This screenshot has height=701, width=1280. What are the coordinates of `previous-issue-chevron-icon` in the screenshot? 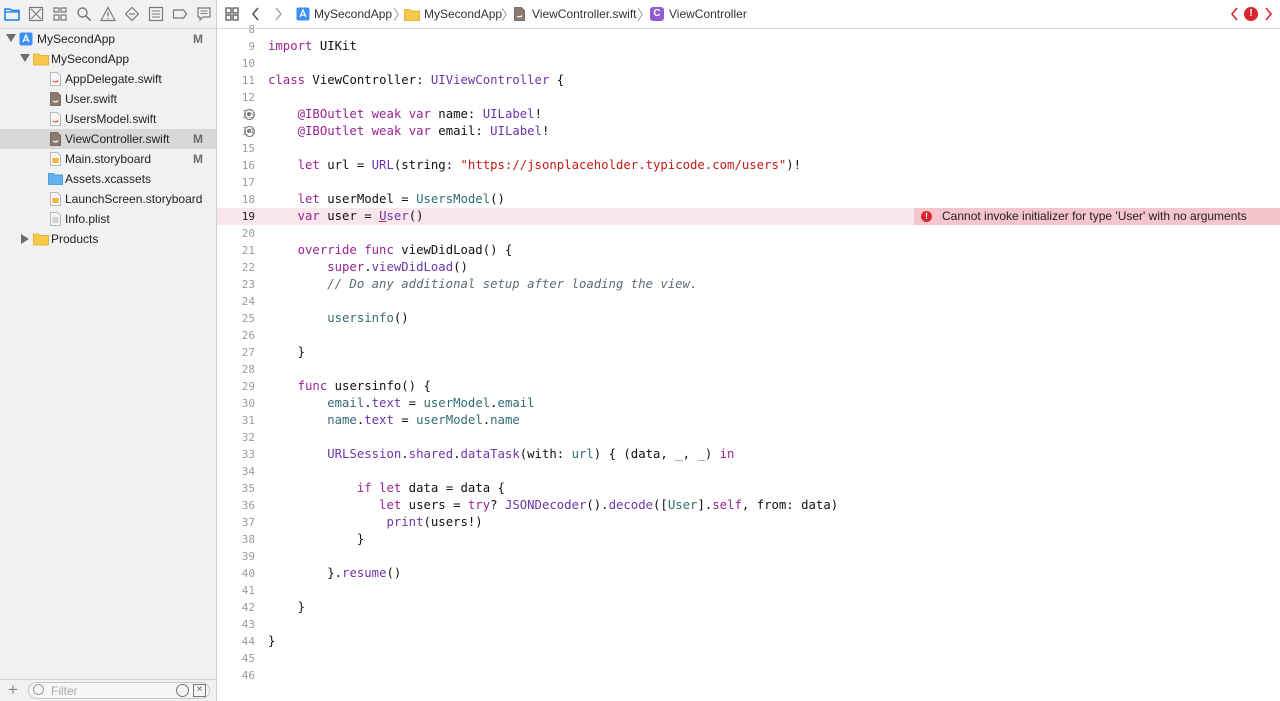 It's located at (1234, 14).